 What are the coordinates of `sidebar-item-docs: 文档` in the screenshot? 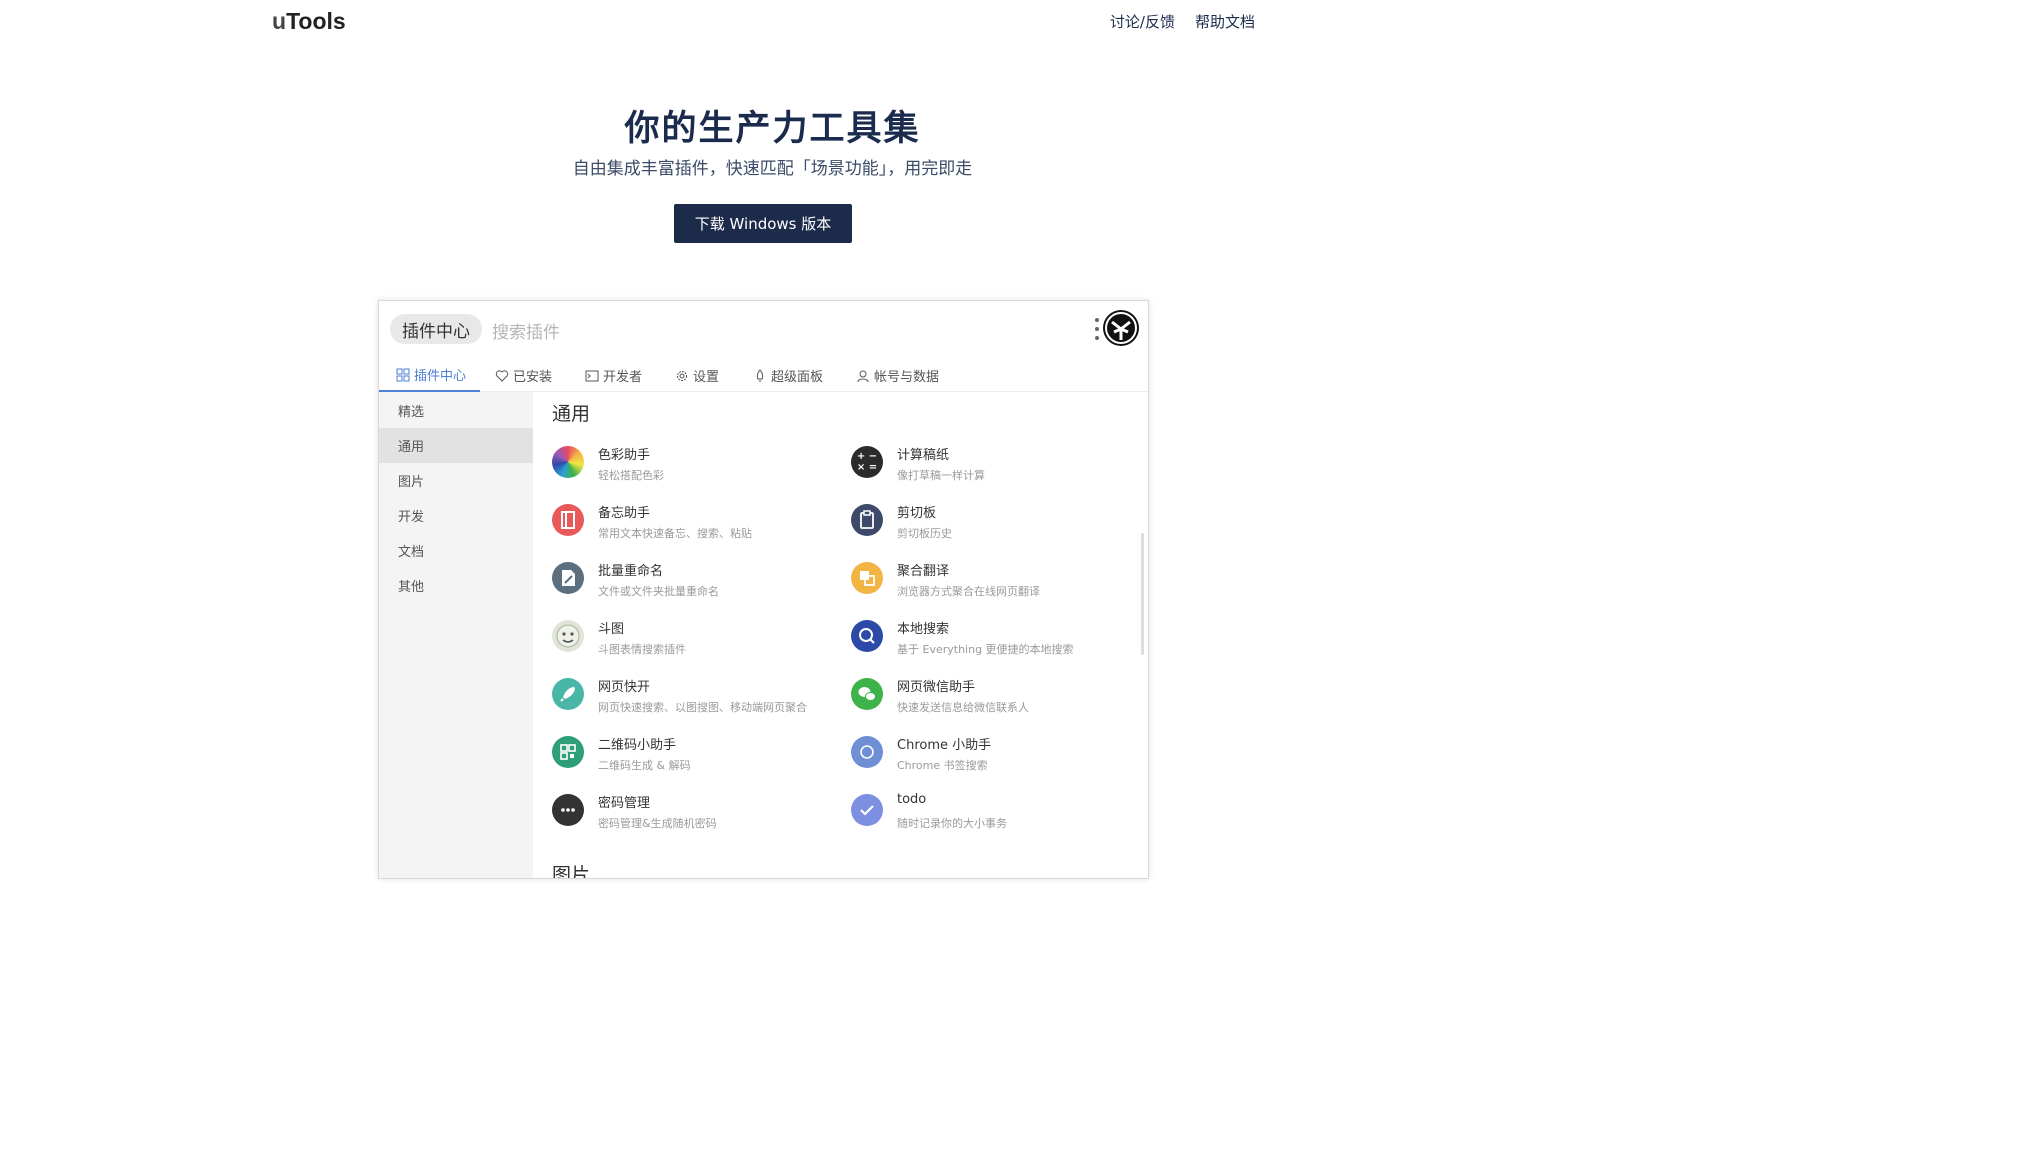 It's located at (456, 550).